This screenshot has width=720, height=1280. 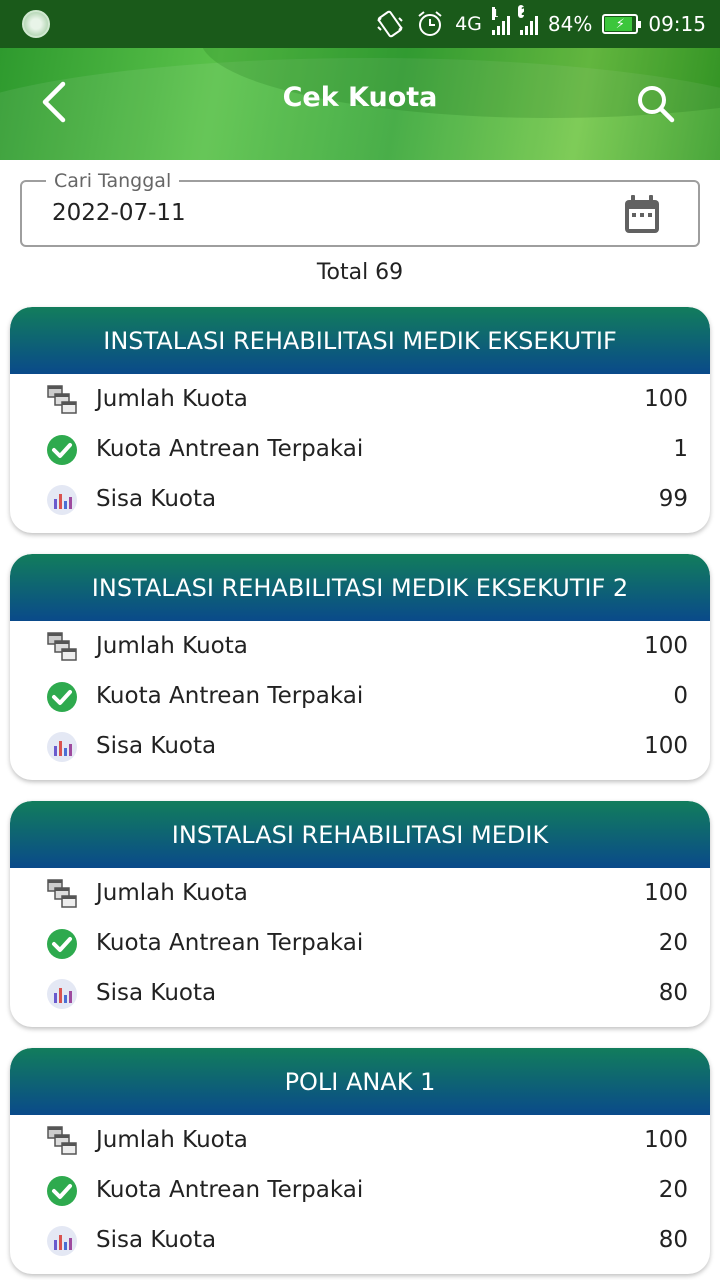 What do you see at coordinates (360, 208) in the screenshot?
I see `date-search-field: Cari Tanggal 2022-07-11` at bounding box center [360, 208].